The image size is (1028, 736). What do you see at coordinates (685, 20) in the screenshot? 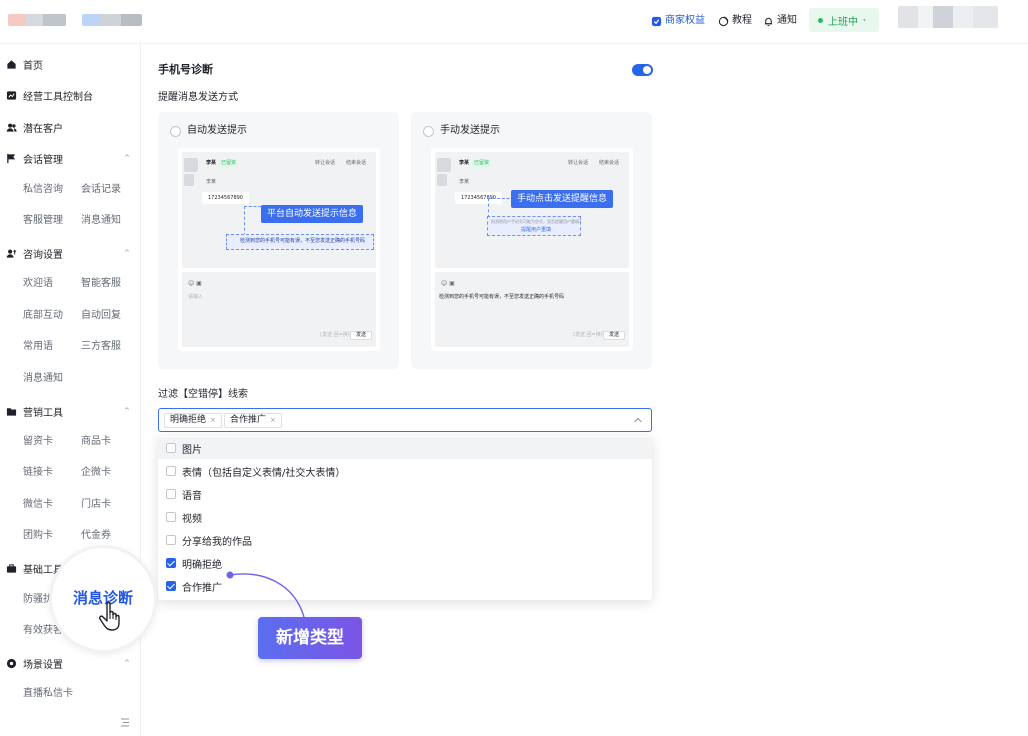
I see `merchant-benefits-label: 商家权益` at bounding box center [685, 20].